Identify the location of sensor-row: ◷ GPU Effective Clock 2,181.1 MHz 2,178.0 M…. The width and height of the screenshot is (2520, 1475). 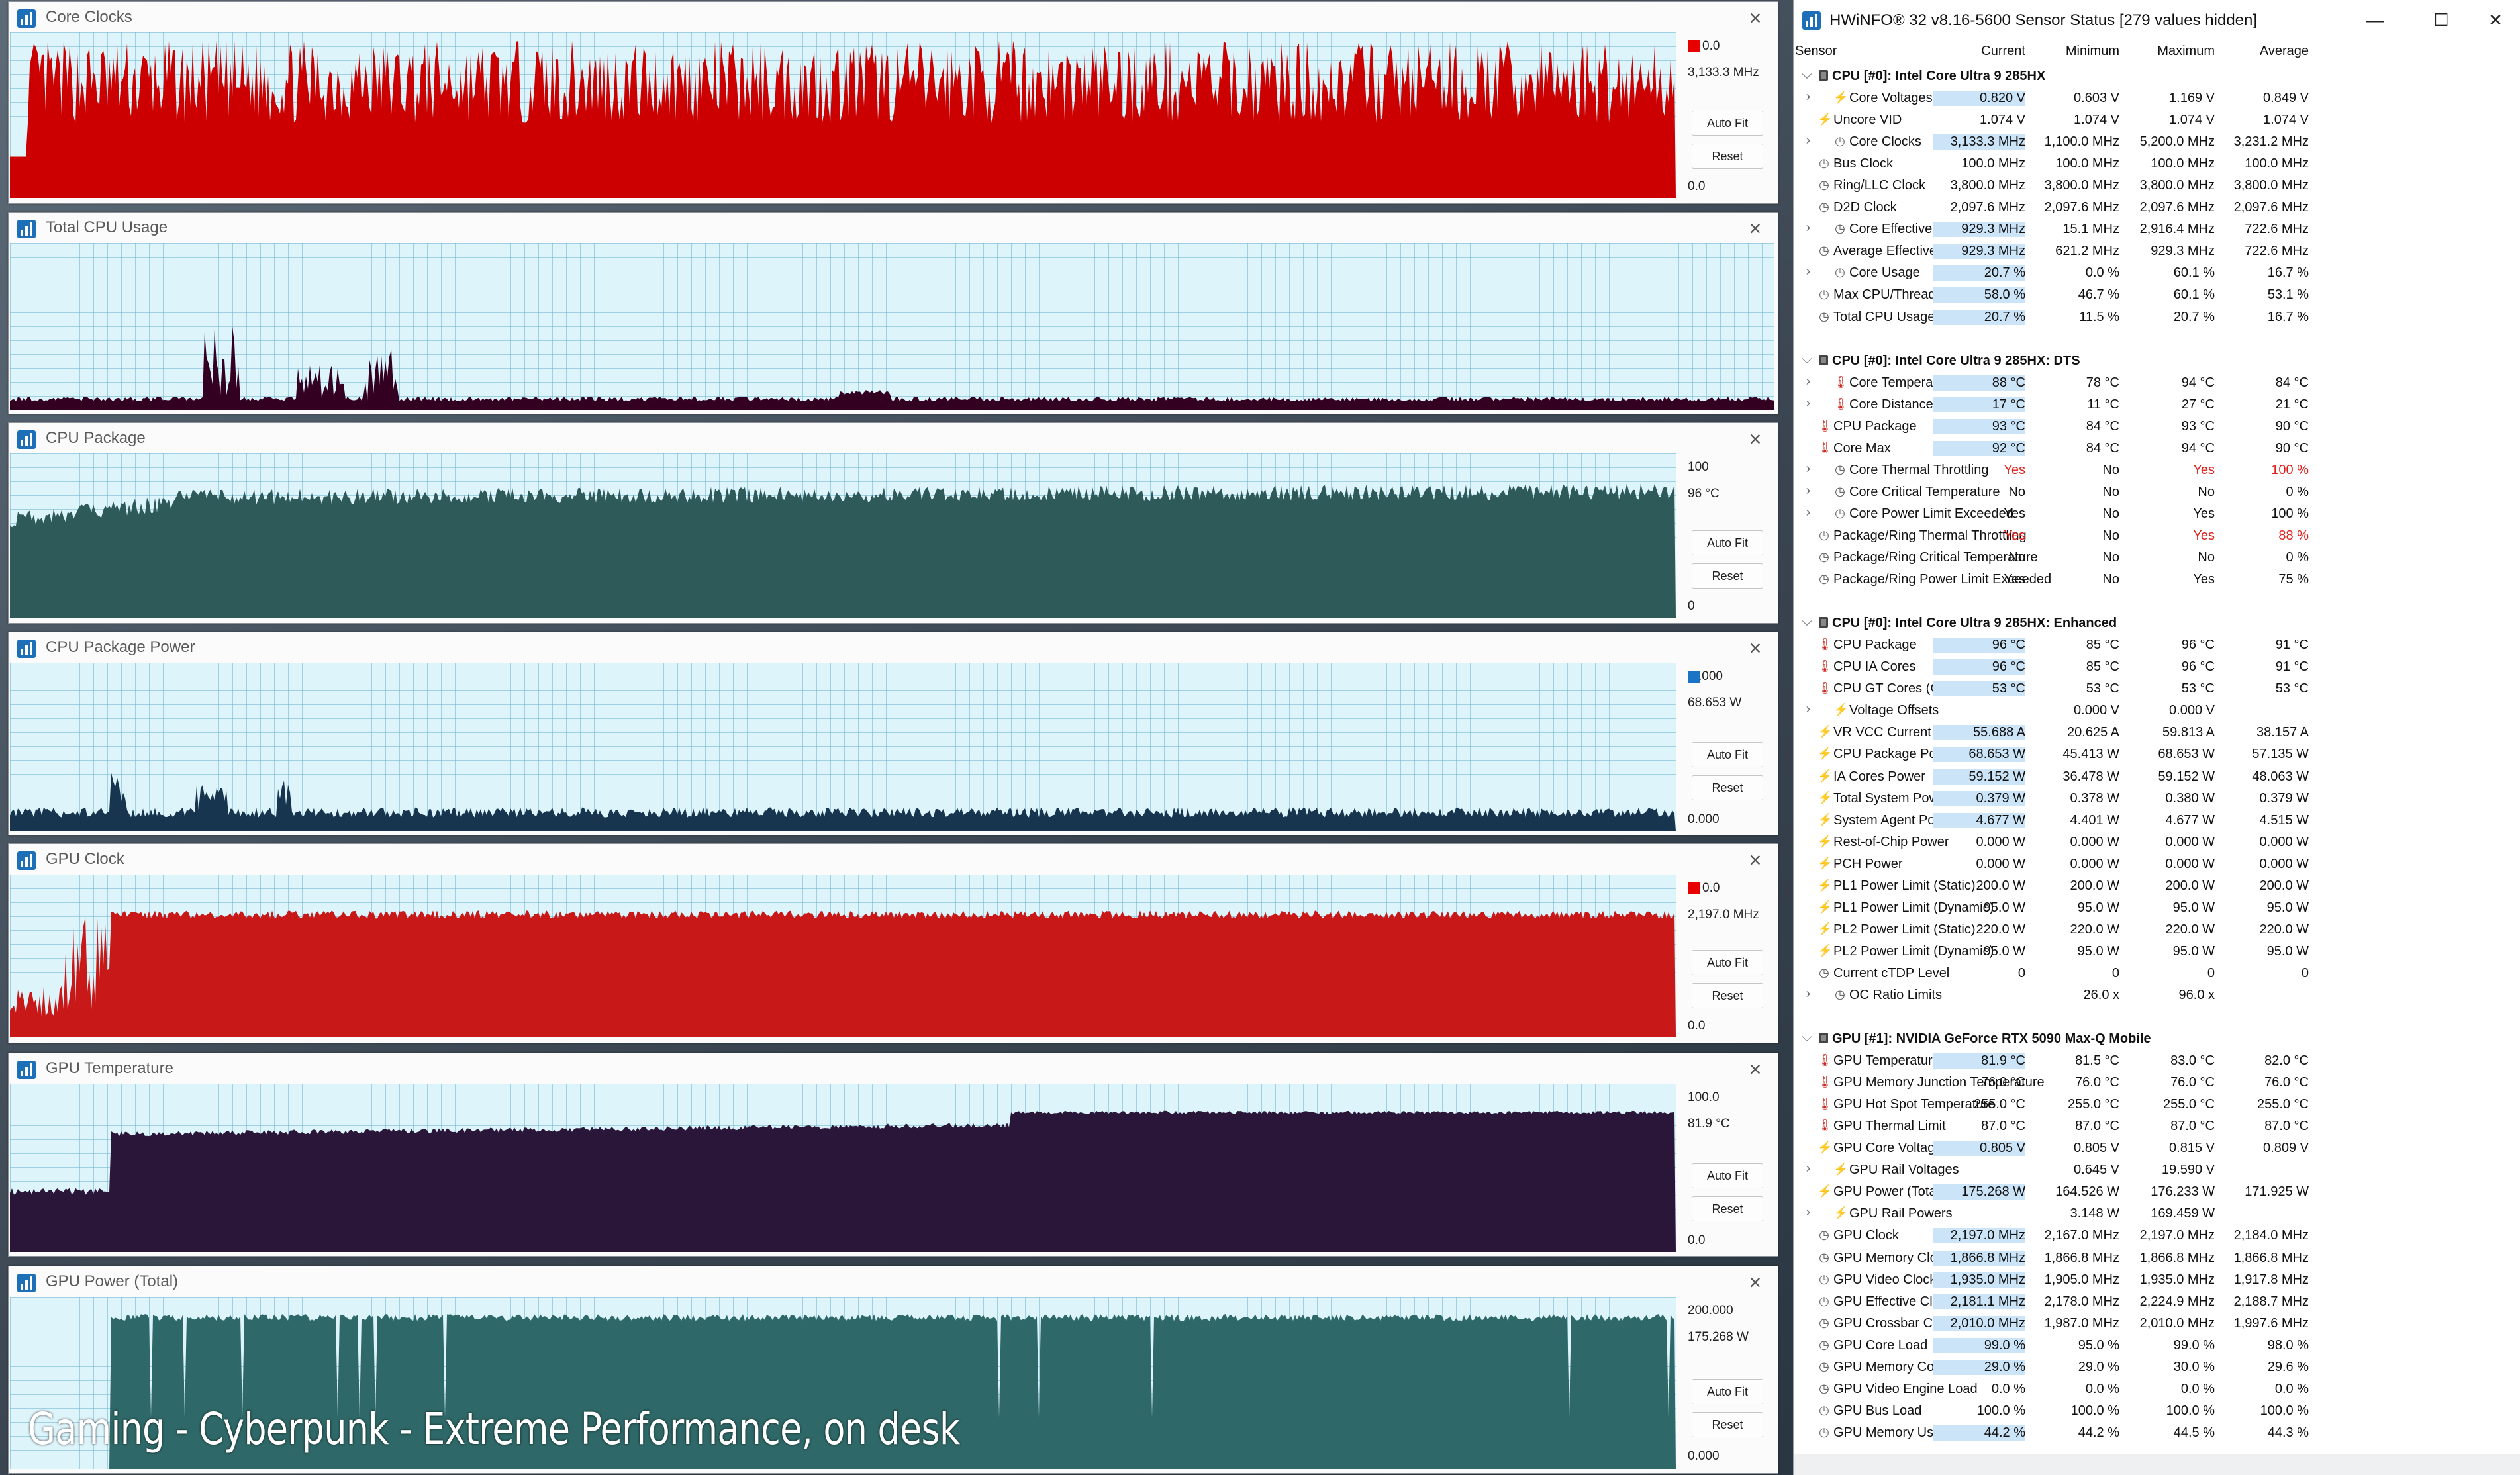
(2157, 1301).